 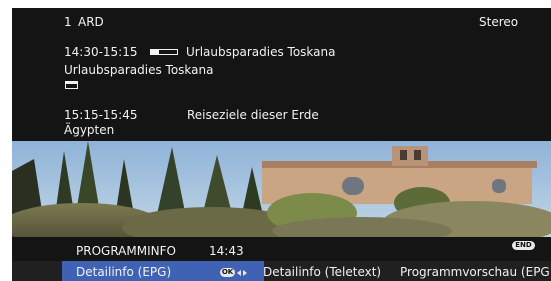 What do you see at coordinates (71, 85) in the screenshot?
I see `subtitle-icon` at bounding box center [71, 85].